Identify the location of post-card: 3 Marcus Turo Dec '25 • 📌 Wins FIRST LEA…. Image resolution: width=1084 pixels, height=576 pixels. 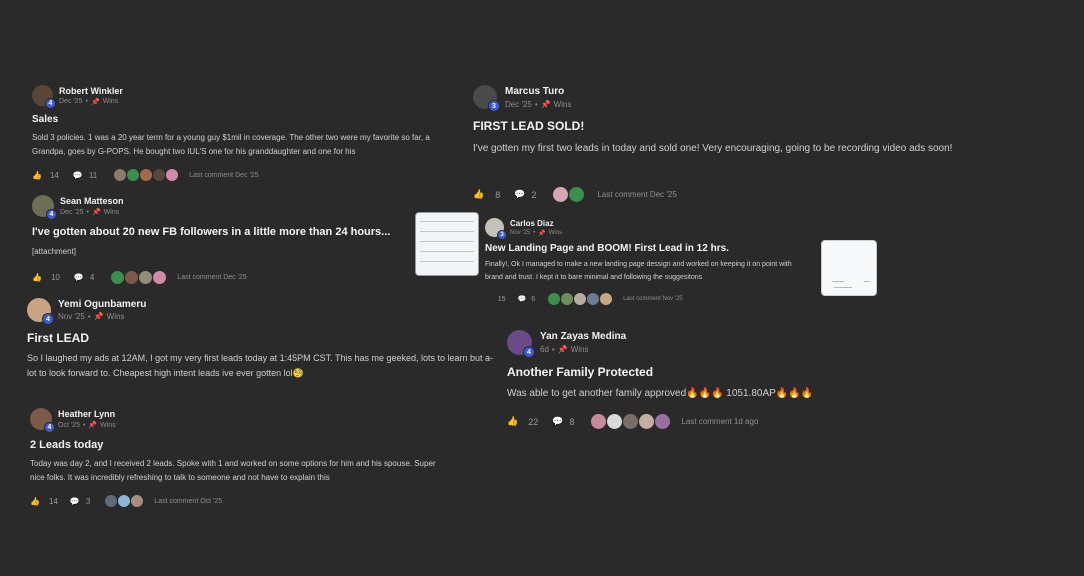
(723, 144).